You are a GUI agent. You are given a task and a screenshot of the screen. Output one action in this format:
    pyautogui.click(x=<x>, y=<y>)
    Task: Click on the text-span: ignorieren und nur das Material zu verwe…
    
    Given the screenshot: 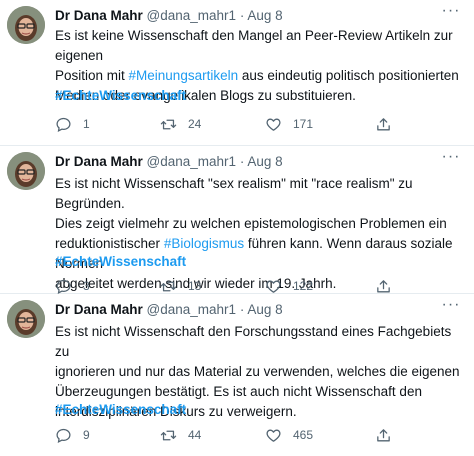 What is the action you would take?
    pyautogui.click(x=257, y=371)
    